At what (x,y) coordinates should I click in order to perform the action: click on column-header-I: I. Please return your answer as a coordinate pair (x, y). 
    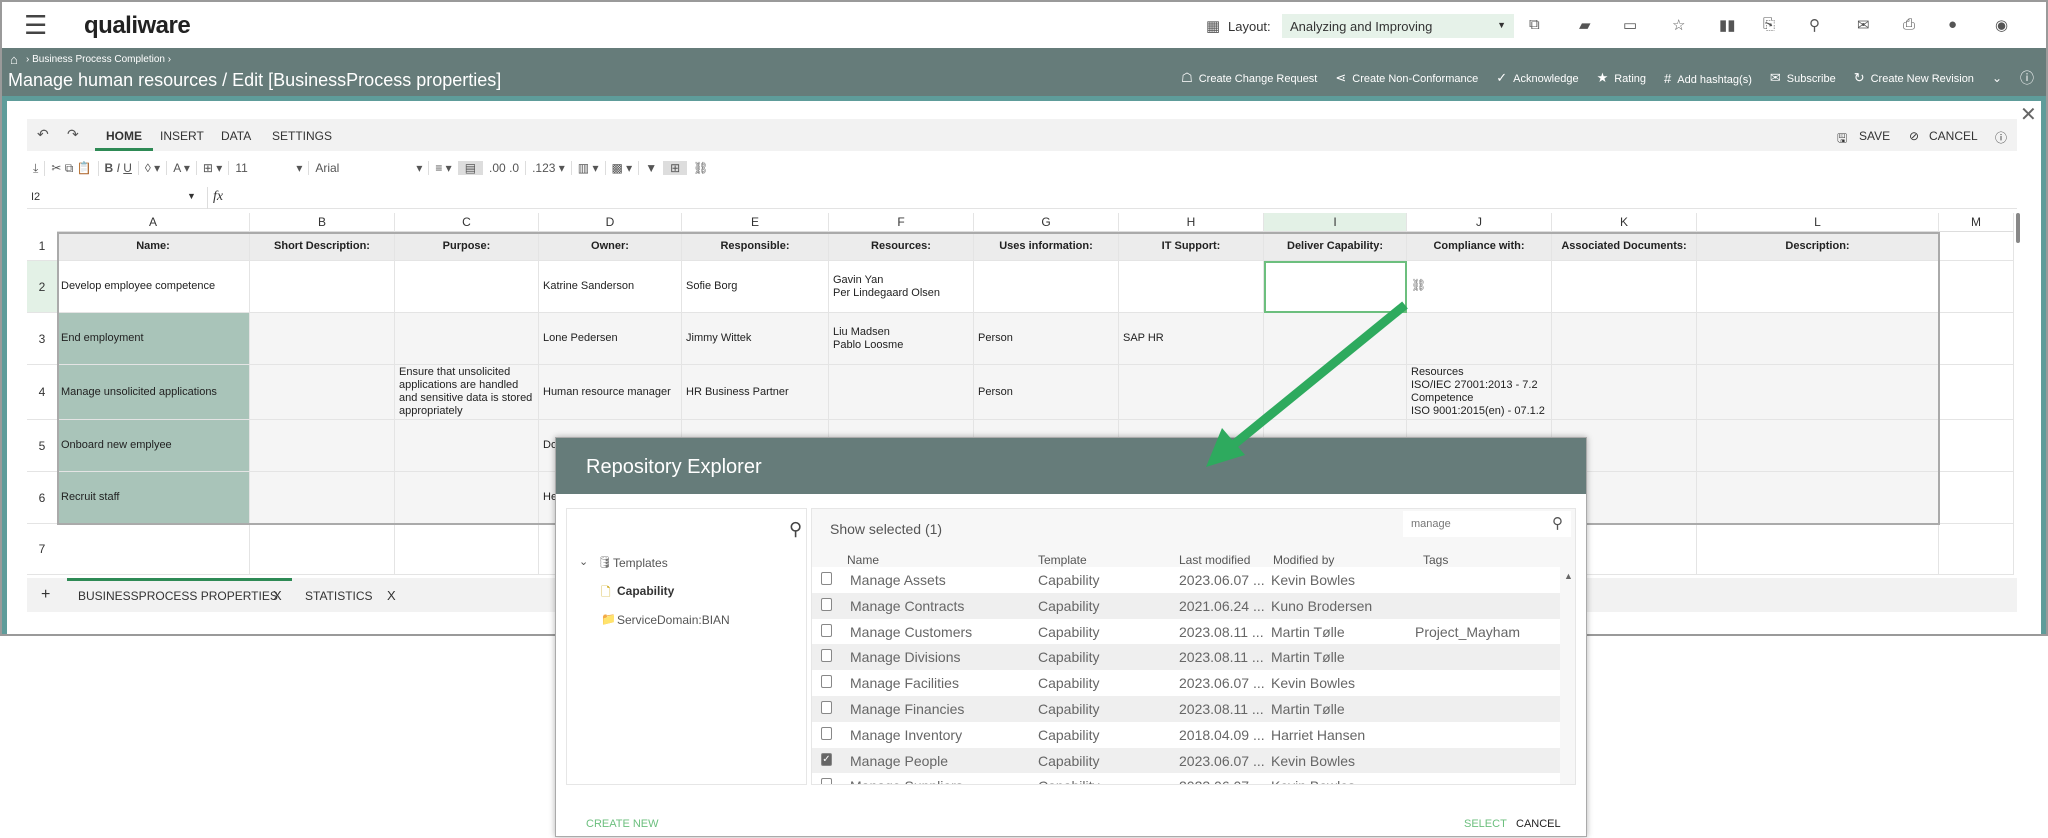
    Looking at the image, I should click on (1335, 222).